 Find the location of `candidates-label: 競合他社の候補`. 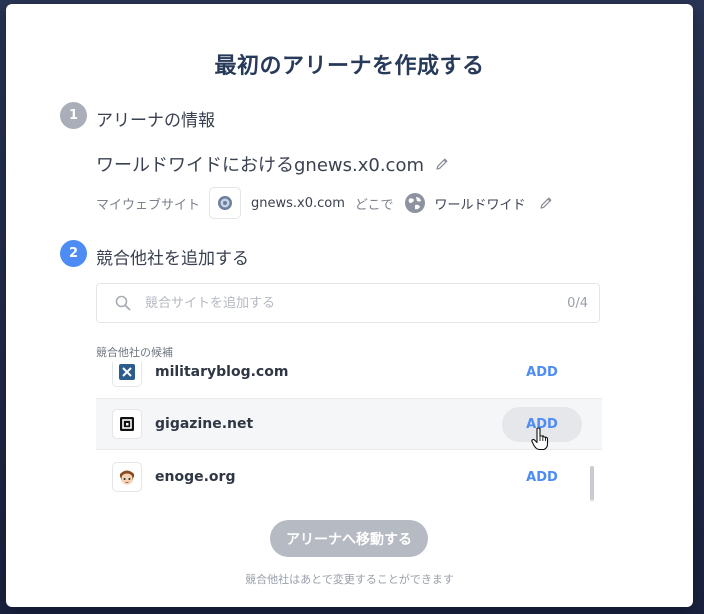

candidates-label: 競合他社の候補 is located at coordinates (134, 352).